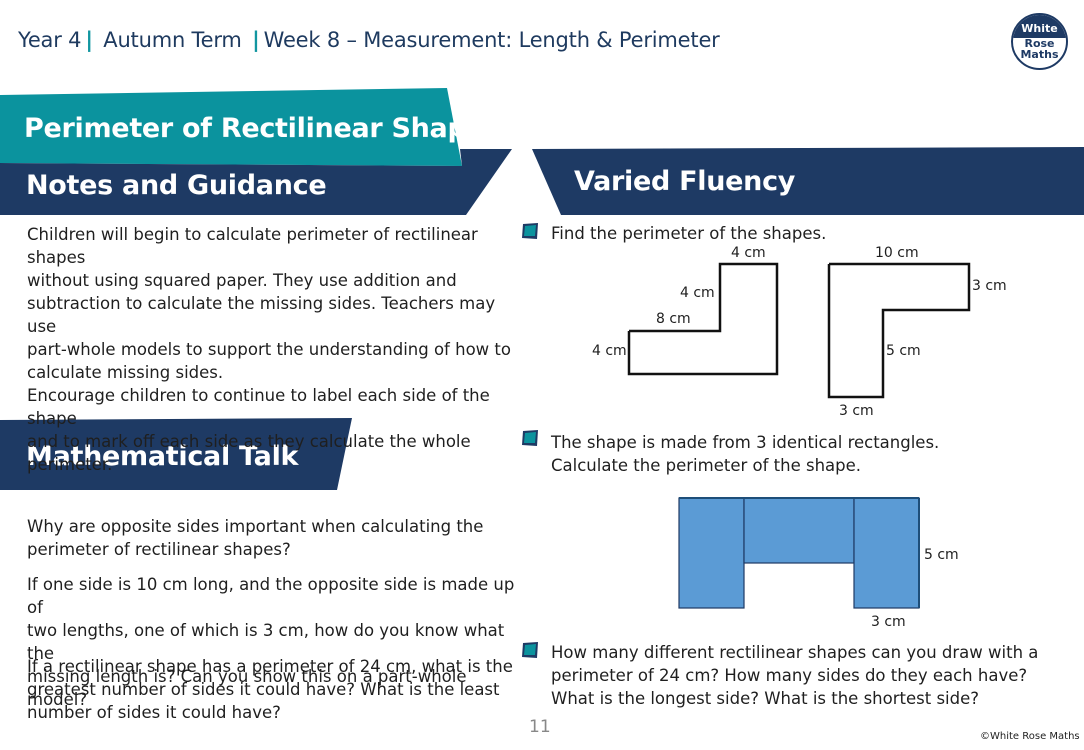  I want to click on q1-shapes, so click(799, 330).